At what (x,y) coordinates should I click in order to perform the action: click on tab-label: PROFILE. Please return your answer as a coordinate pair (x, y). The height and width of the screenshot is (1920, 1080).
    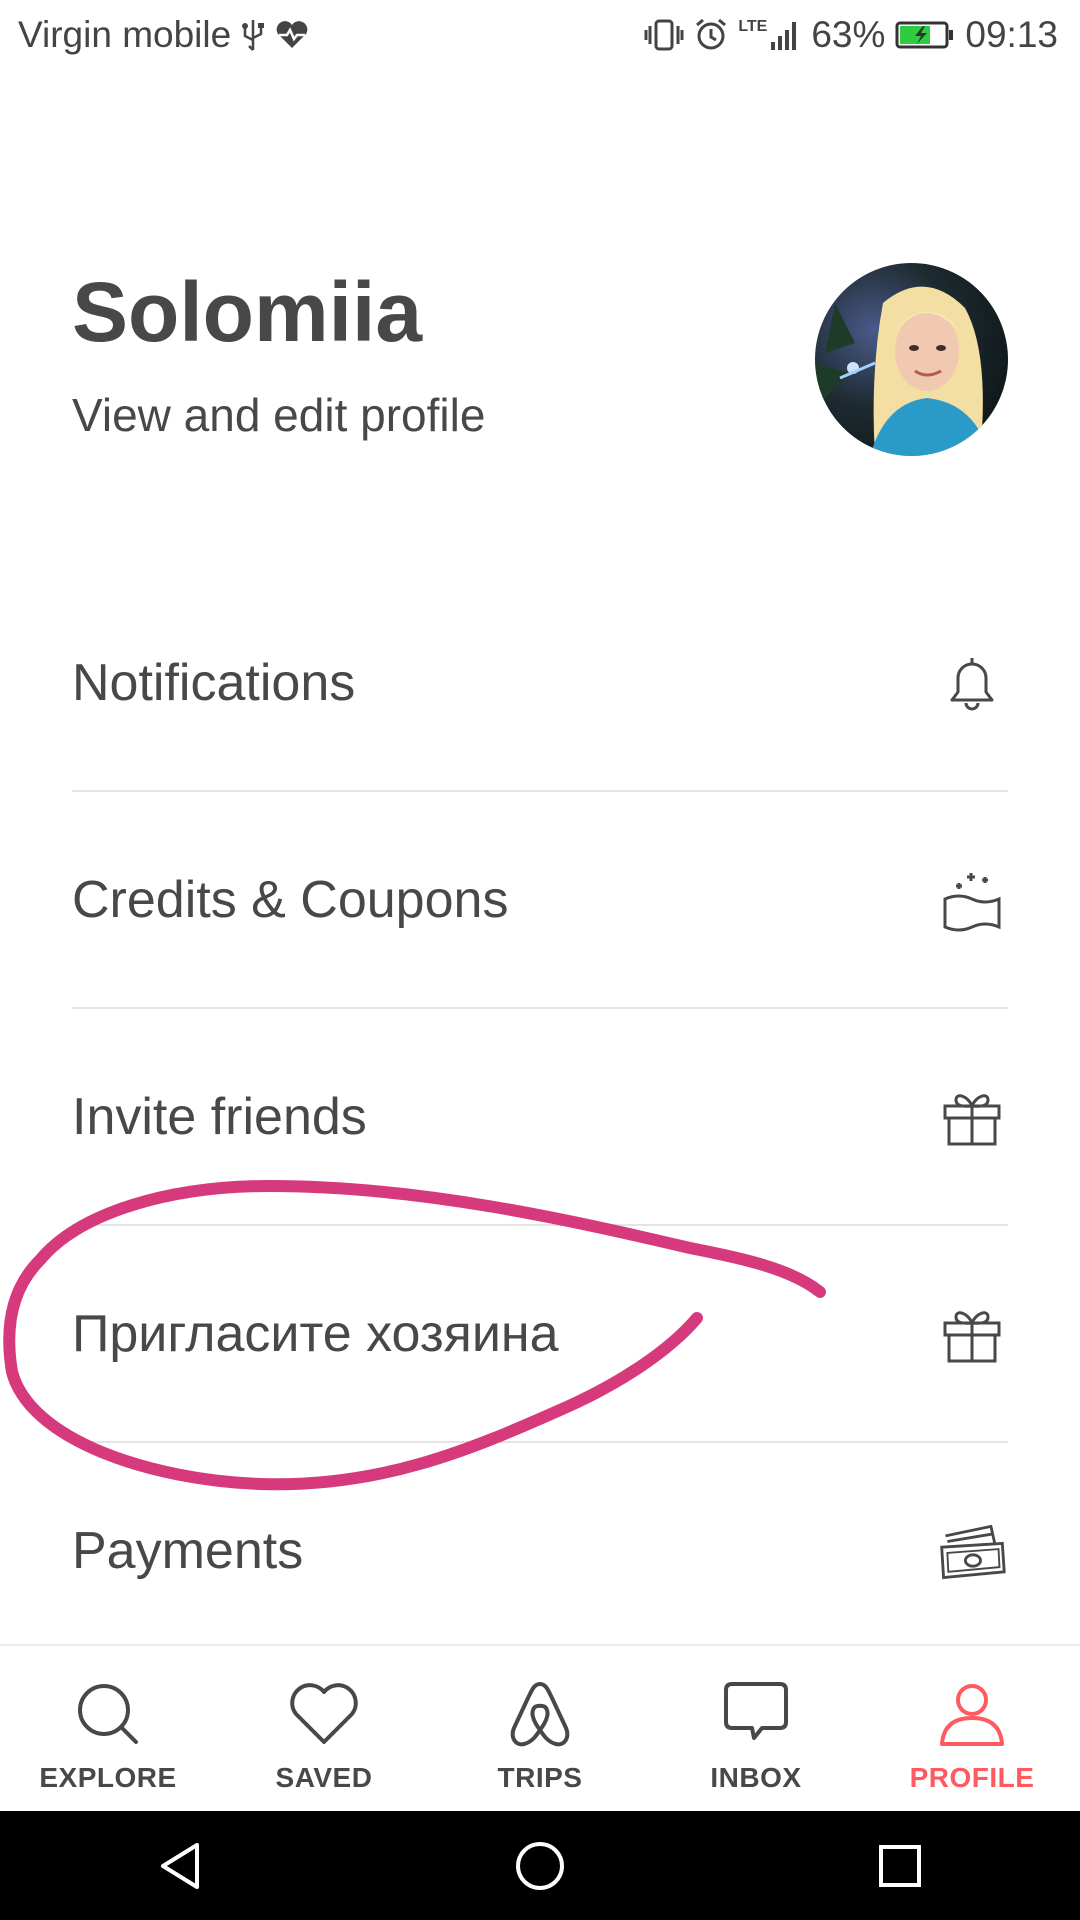
    Looking at the image, I should click on (972, 1777).